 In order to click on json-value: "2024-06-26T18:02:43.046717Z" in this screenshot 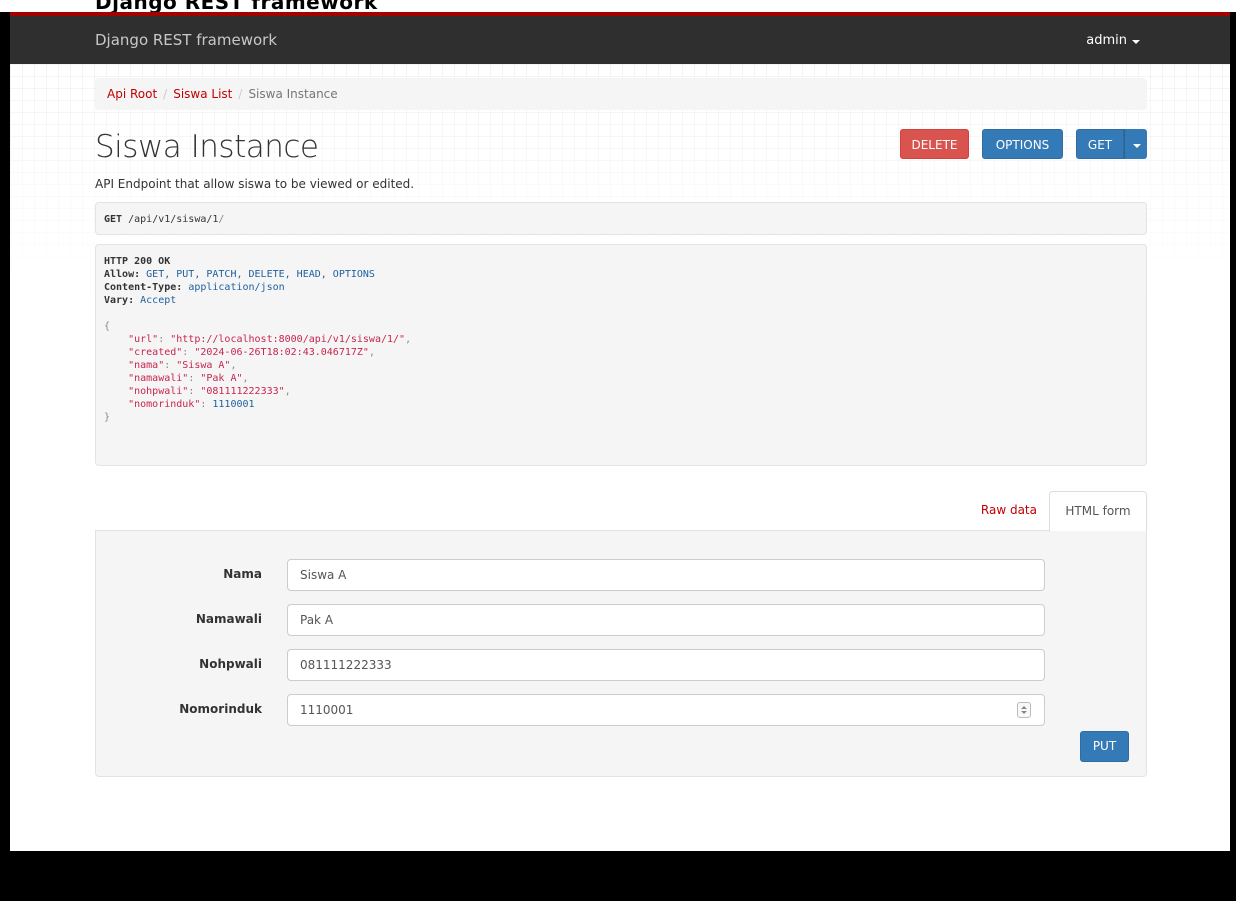, I will do `click(281, 352)`.